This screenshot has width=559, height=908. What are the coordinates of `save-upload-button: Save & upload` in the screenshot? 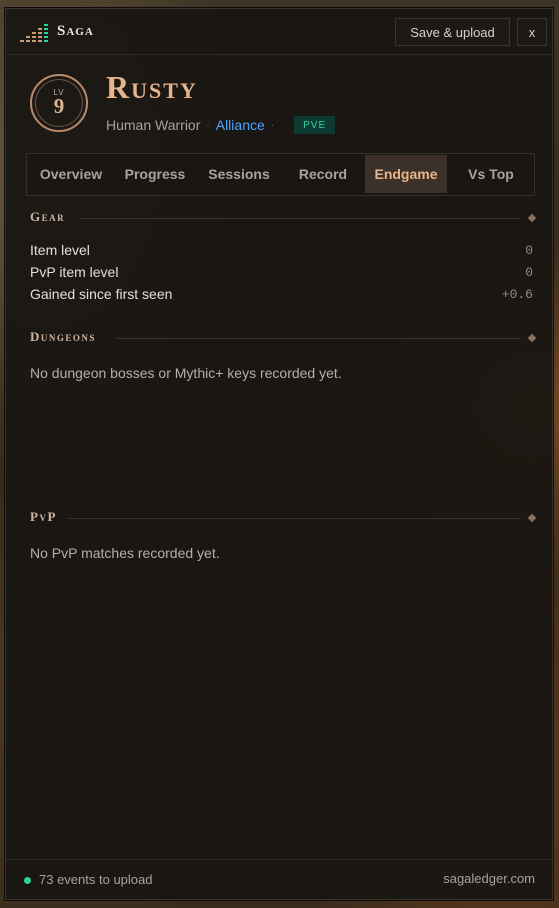 It's located at (452, 32).